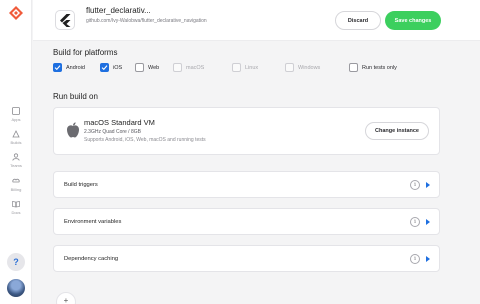 The image size is (480, 304). What do you see at coordinates (16, 119) in the screenshot?
I see `sidebar-item-label: Apps` at bounding box center [16, 119].